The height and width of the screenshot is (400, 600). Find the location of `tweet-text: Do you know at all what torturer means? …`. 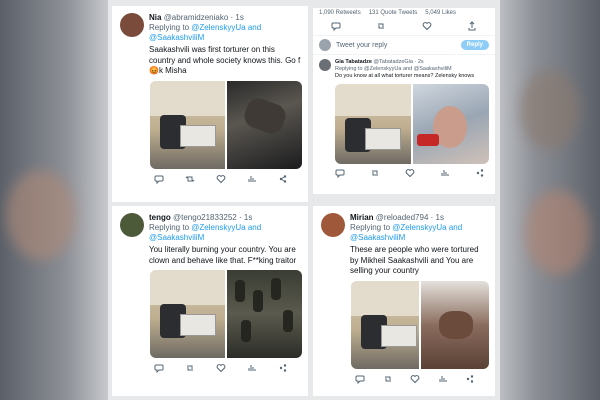

tweet-text: Do you know at all what torturer means? … is located at coordinates (405, 76).